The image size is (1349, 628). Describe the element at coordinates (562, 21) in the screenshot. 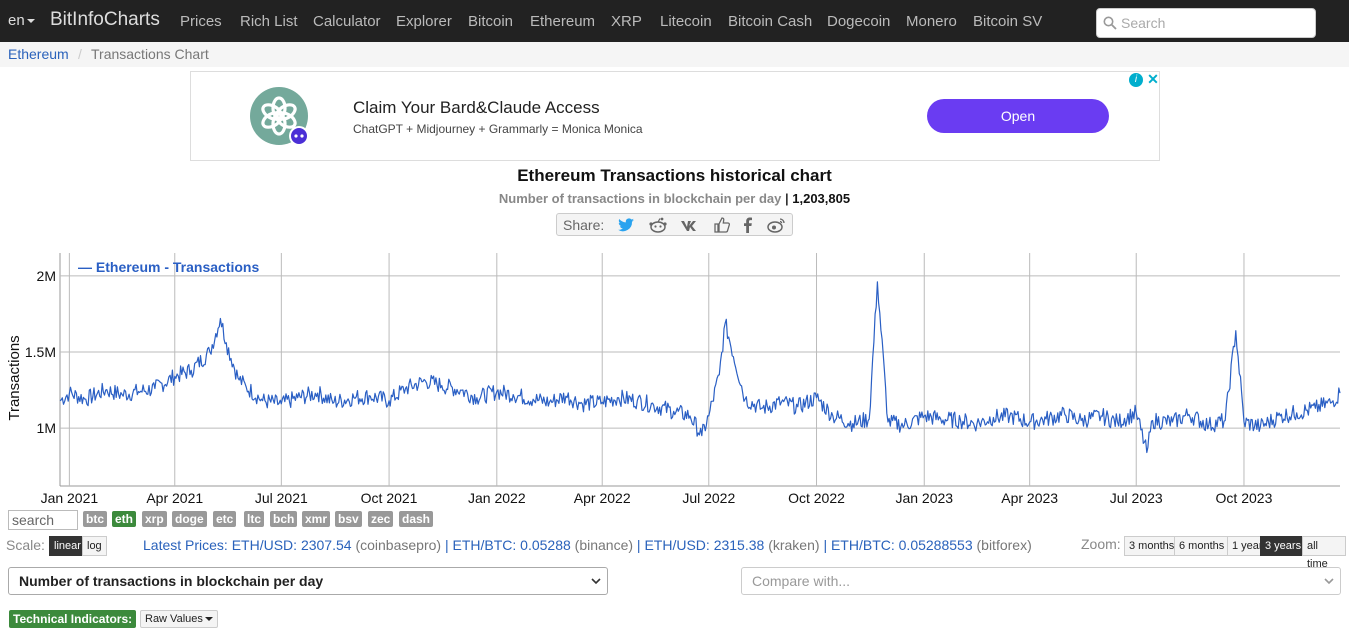

I see `nav-ethereum: Ethereum` at that location.